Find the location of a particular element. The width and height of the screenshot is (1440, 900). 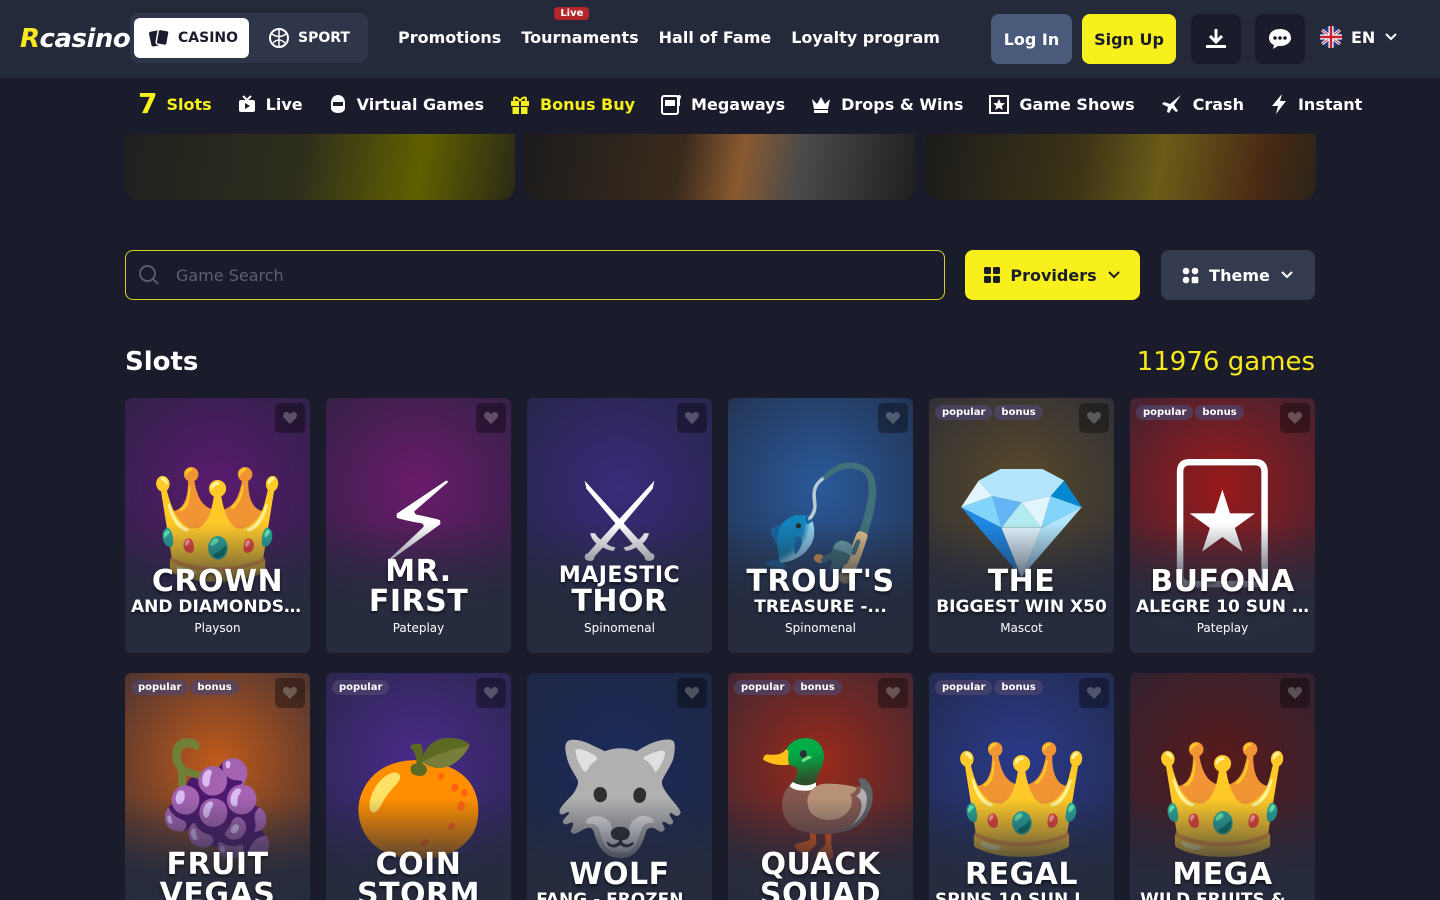

category-label: Slots is located at coordinates (189, 104).